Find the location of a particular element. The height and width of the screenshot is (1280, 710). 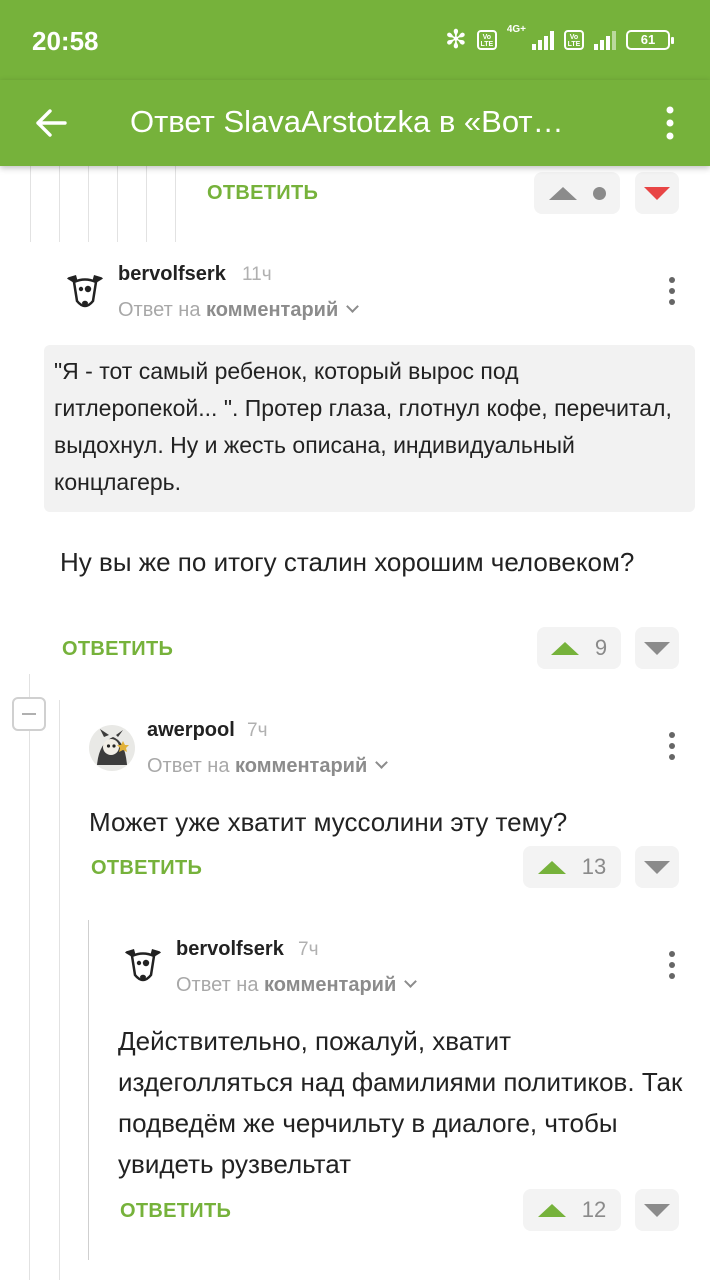

rating-count: 12 is located at coordinates (594, 1209).